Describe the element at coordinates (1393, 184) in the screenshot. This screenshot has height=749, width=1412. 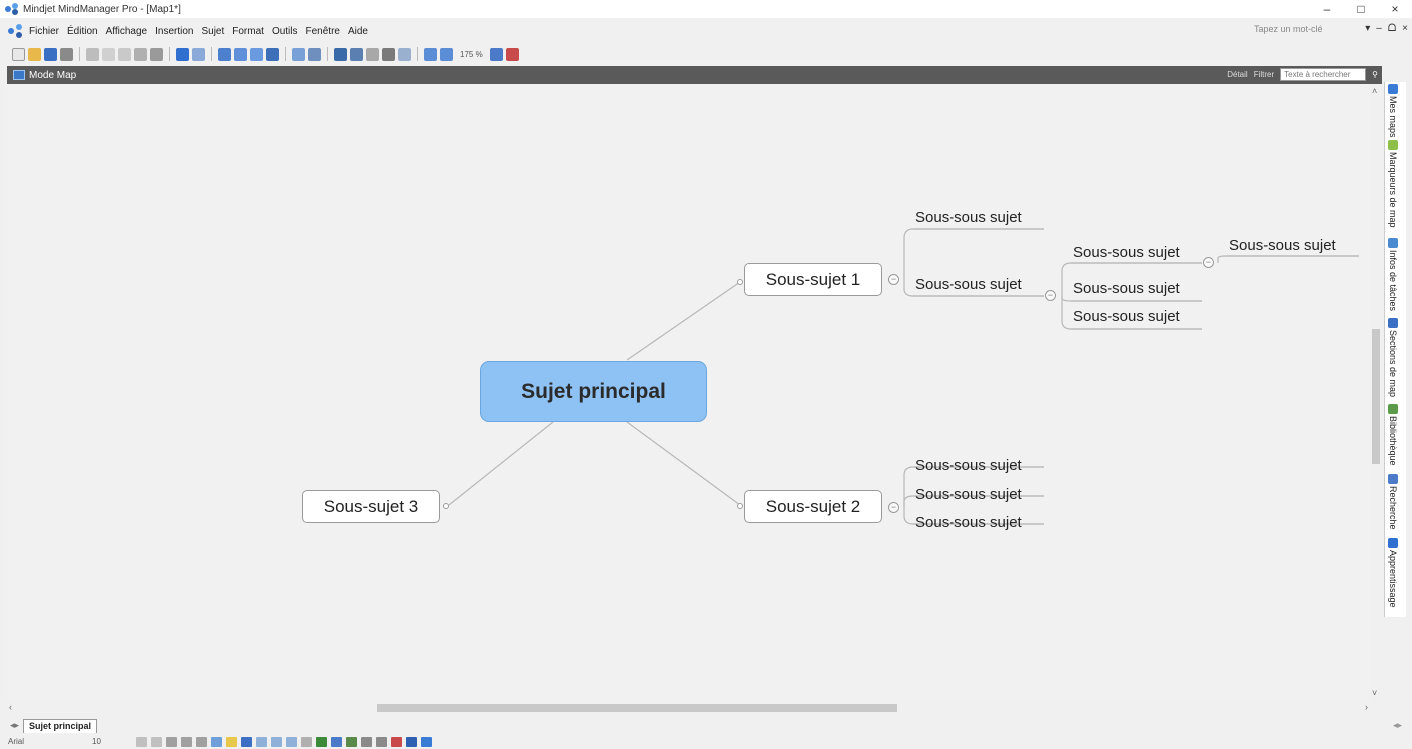
I see `tab-marqueurs: Marqueurs de map` at that location.